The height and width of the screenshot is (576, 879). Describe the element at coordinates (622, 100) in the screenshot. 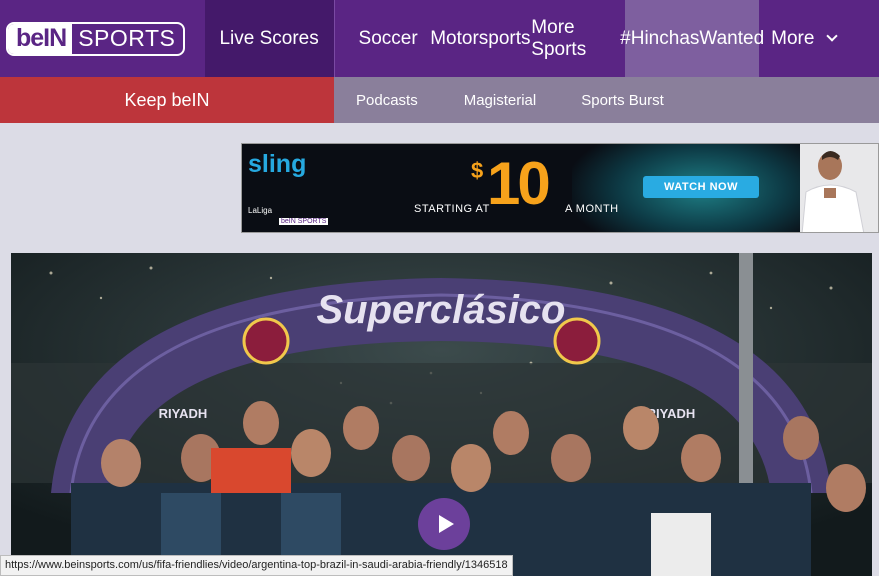

I see `subnav-sports-burst: Sports Burst` at that location.